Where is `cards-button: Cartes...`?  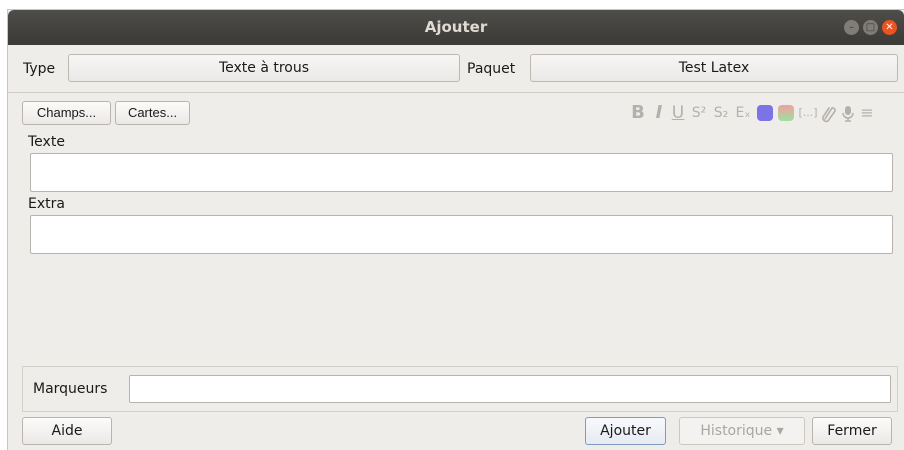 cards-button: Cartes... is located at coordinates (152, 113).